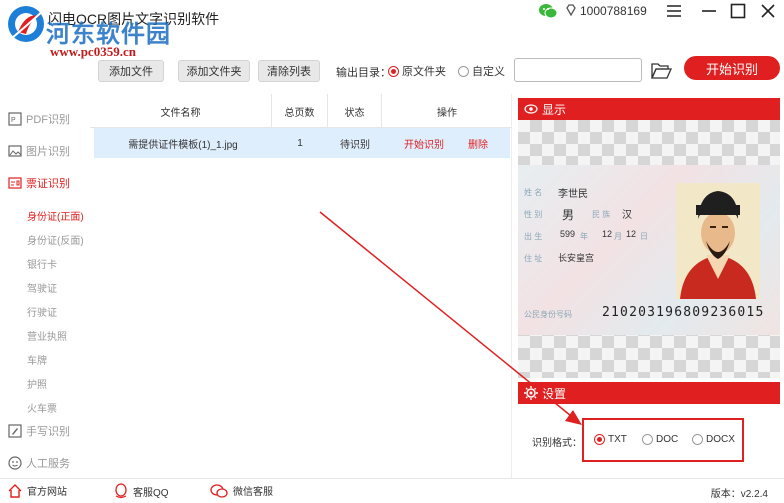 The height and width of the screenshot is (503, 784). I want to click on sidebar-sub-vehicle-license: 行驶证, so click(42, 311).